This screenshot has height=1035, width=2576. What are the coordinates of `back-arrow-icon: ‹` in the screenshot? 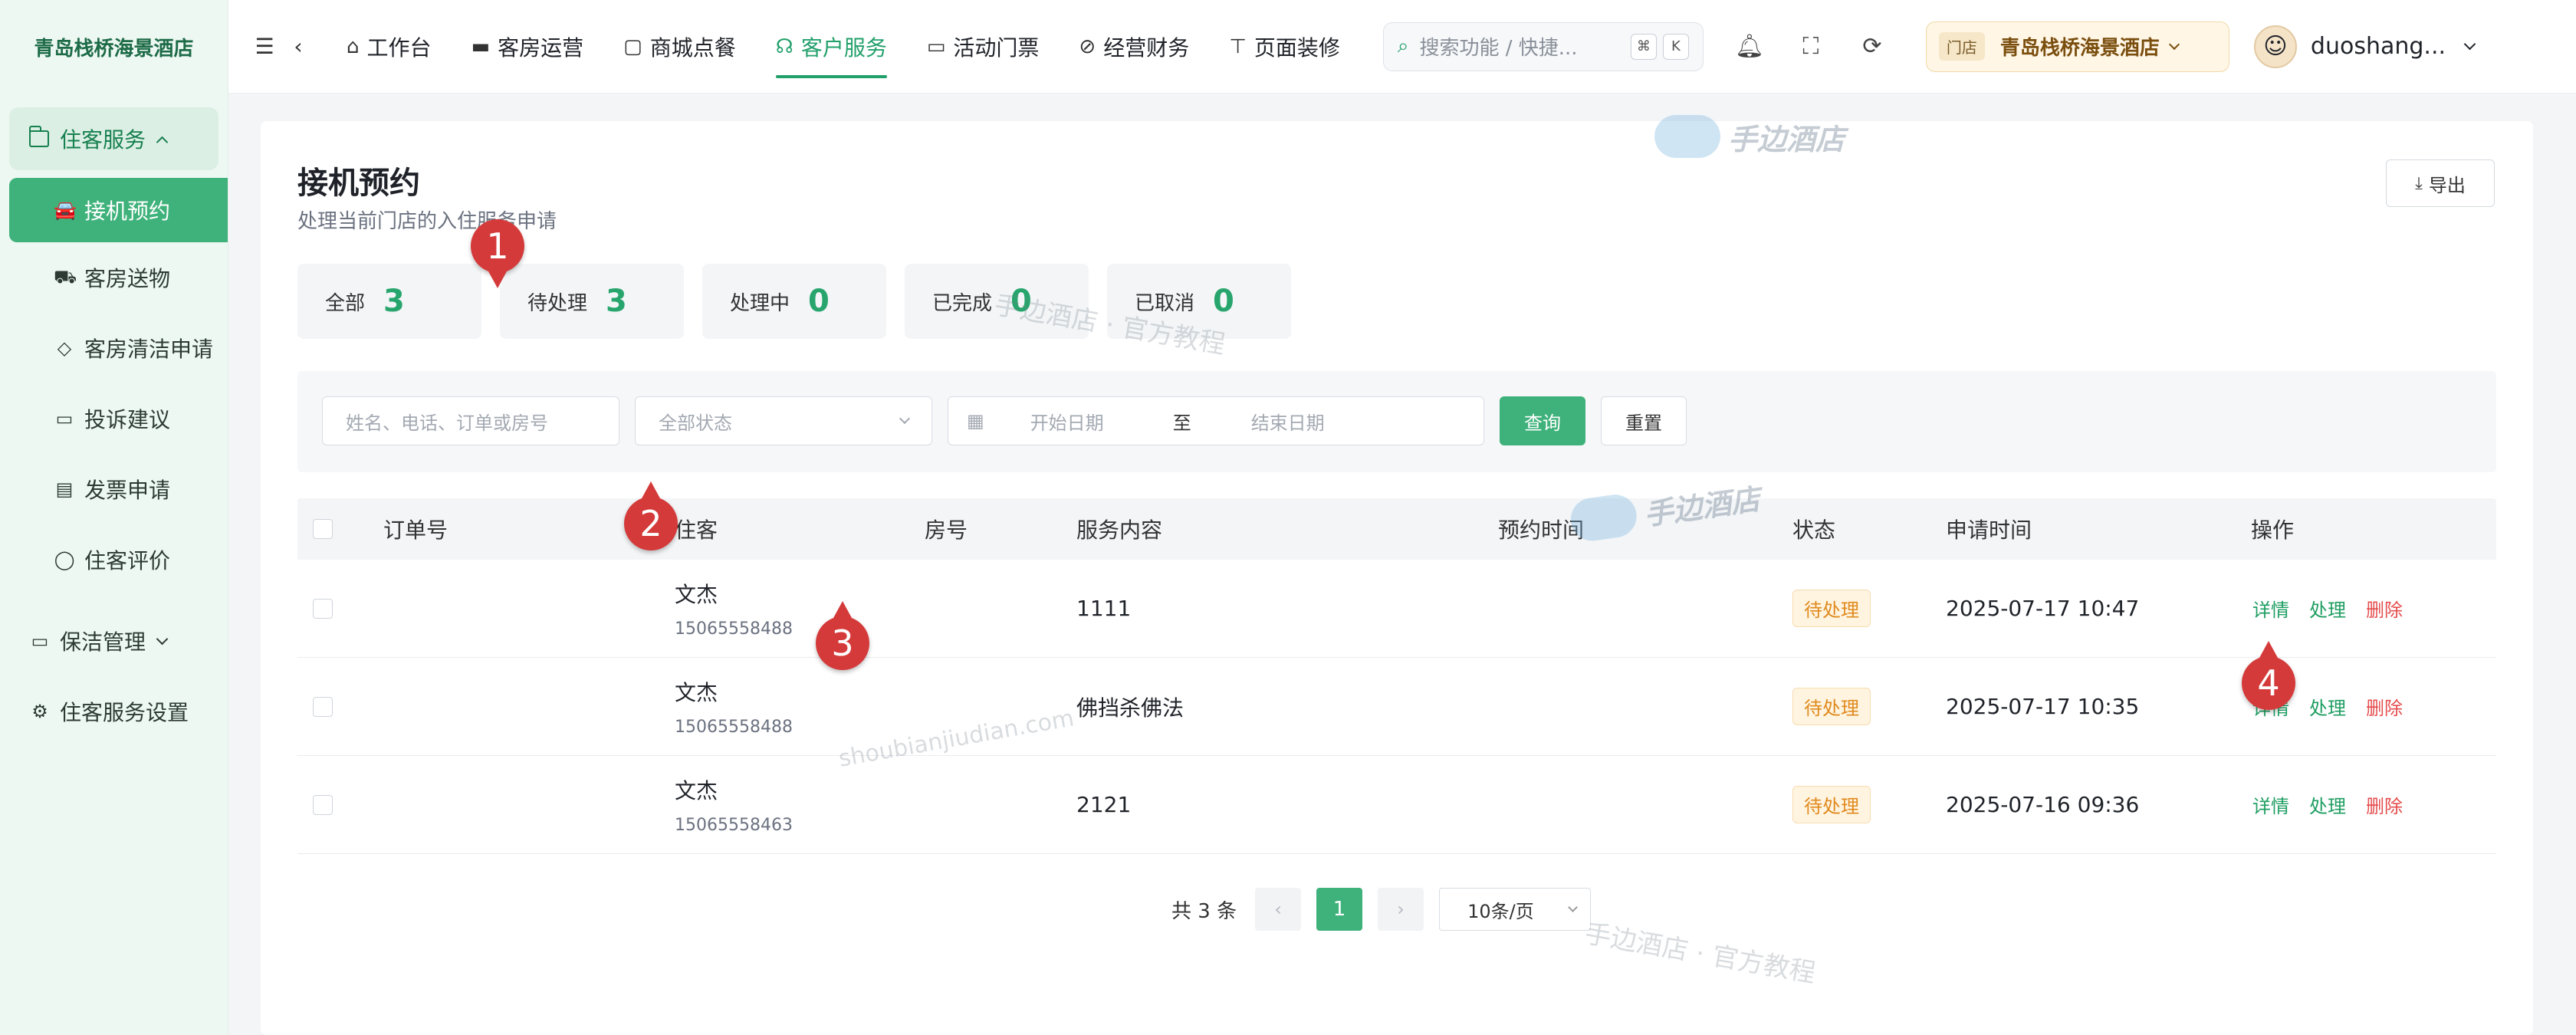 It's located at (298, 46).